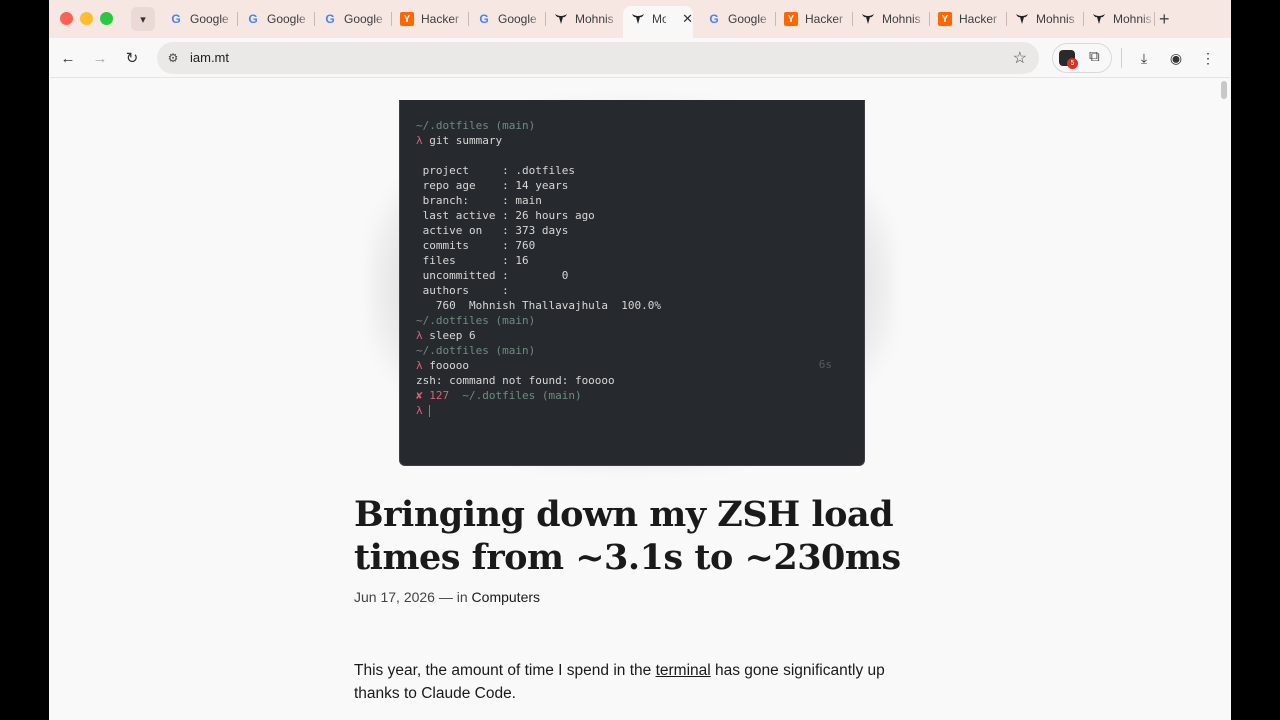 The image size is (1280, 720). What do you see at coordinates (106, 18) in the screenshot?
I see `maximize-window-button` at bounding box center [106, 18].